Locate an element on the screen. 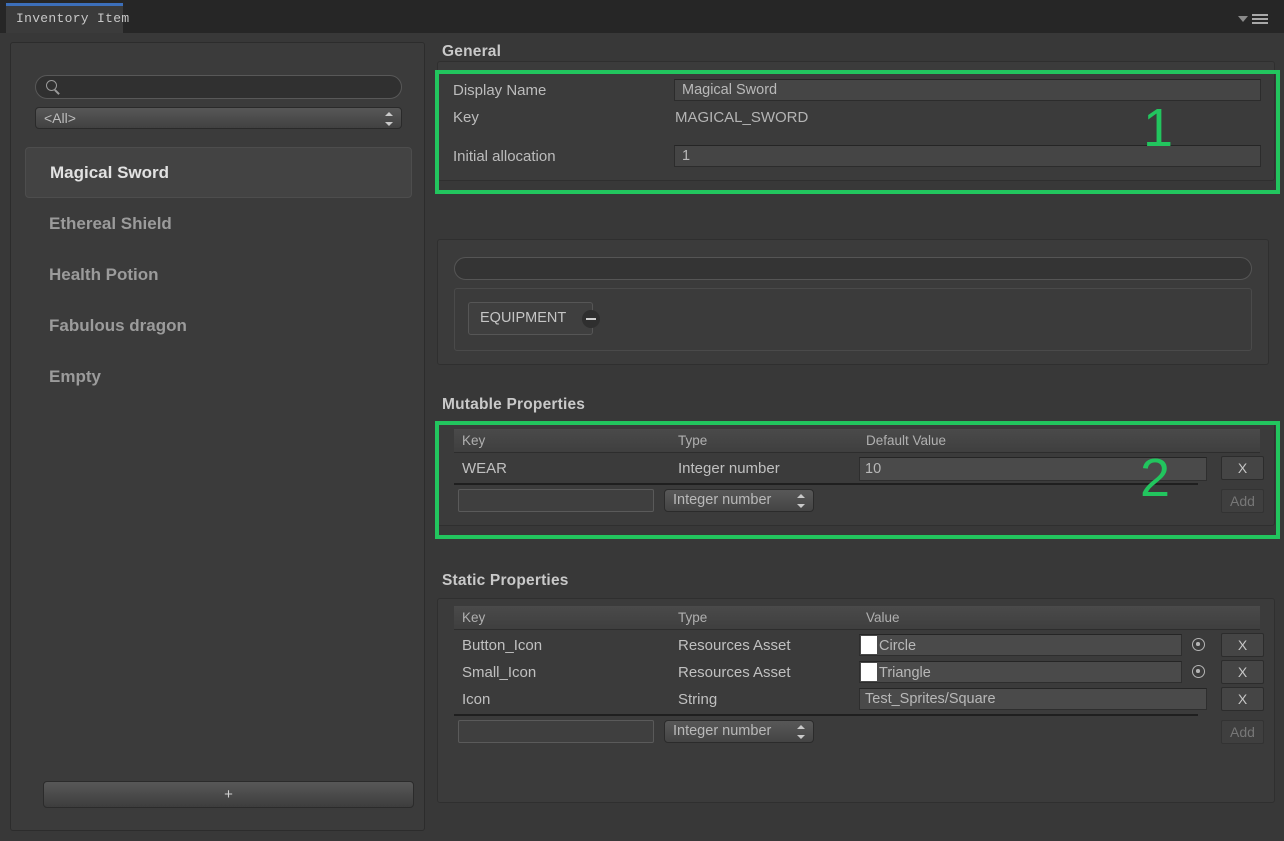  tag-chip-label: EQUIPMENT is located at coordinates (523, 318).